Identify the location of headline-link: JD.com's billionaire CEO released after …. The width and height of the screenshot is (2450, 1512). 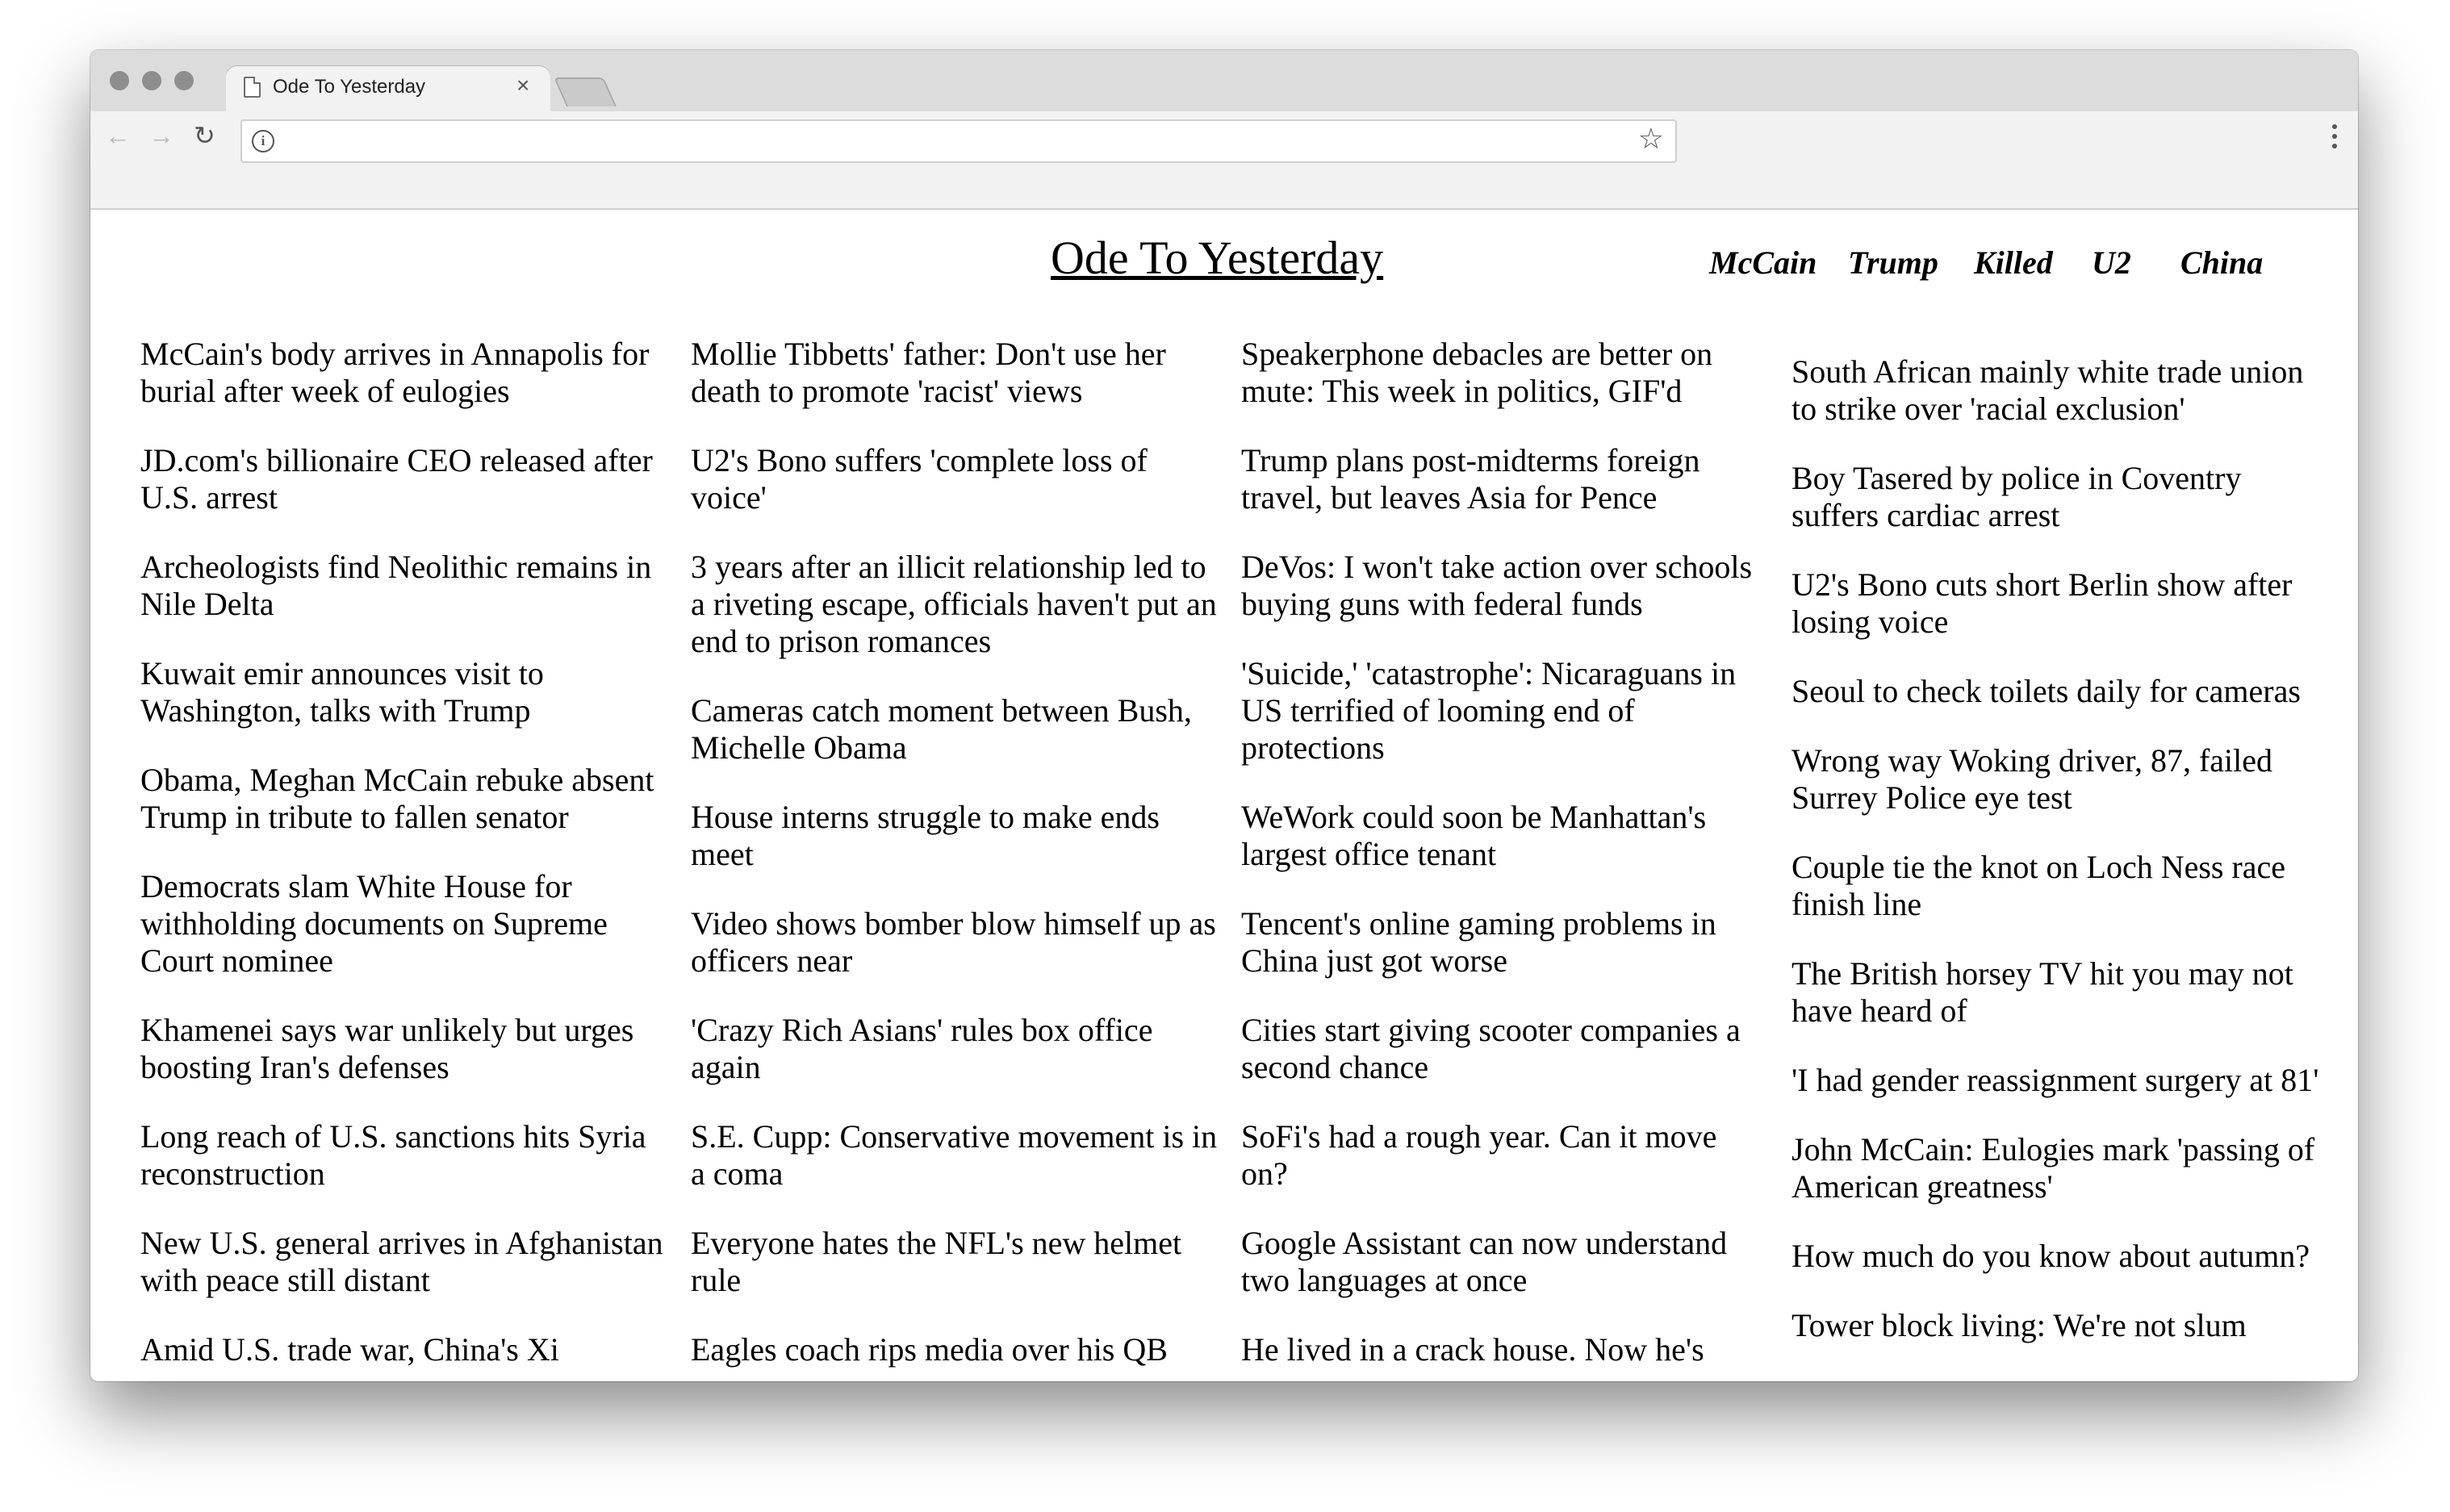
(404, 479).